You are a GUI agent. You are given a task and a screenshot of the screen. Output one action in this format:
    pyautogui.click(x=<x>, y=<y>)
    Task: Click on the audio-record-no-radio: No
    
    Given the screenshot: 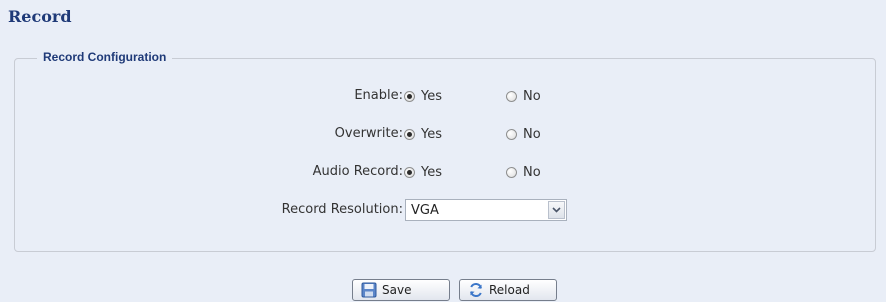 What is the action you would take?
    pyautogui.click(x=523, y=172)
    